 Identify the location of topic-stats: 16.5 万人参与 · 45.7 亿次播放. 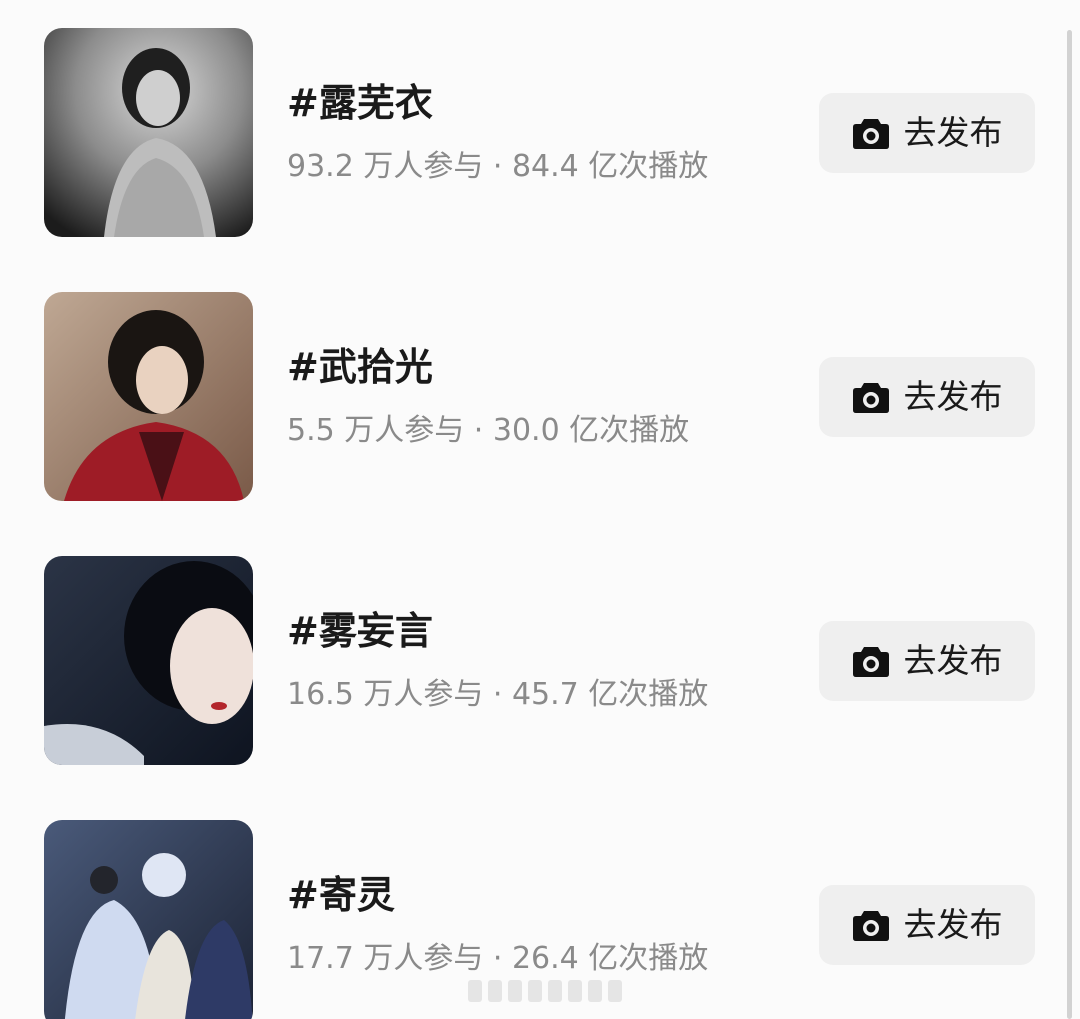
(498, 694).